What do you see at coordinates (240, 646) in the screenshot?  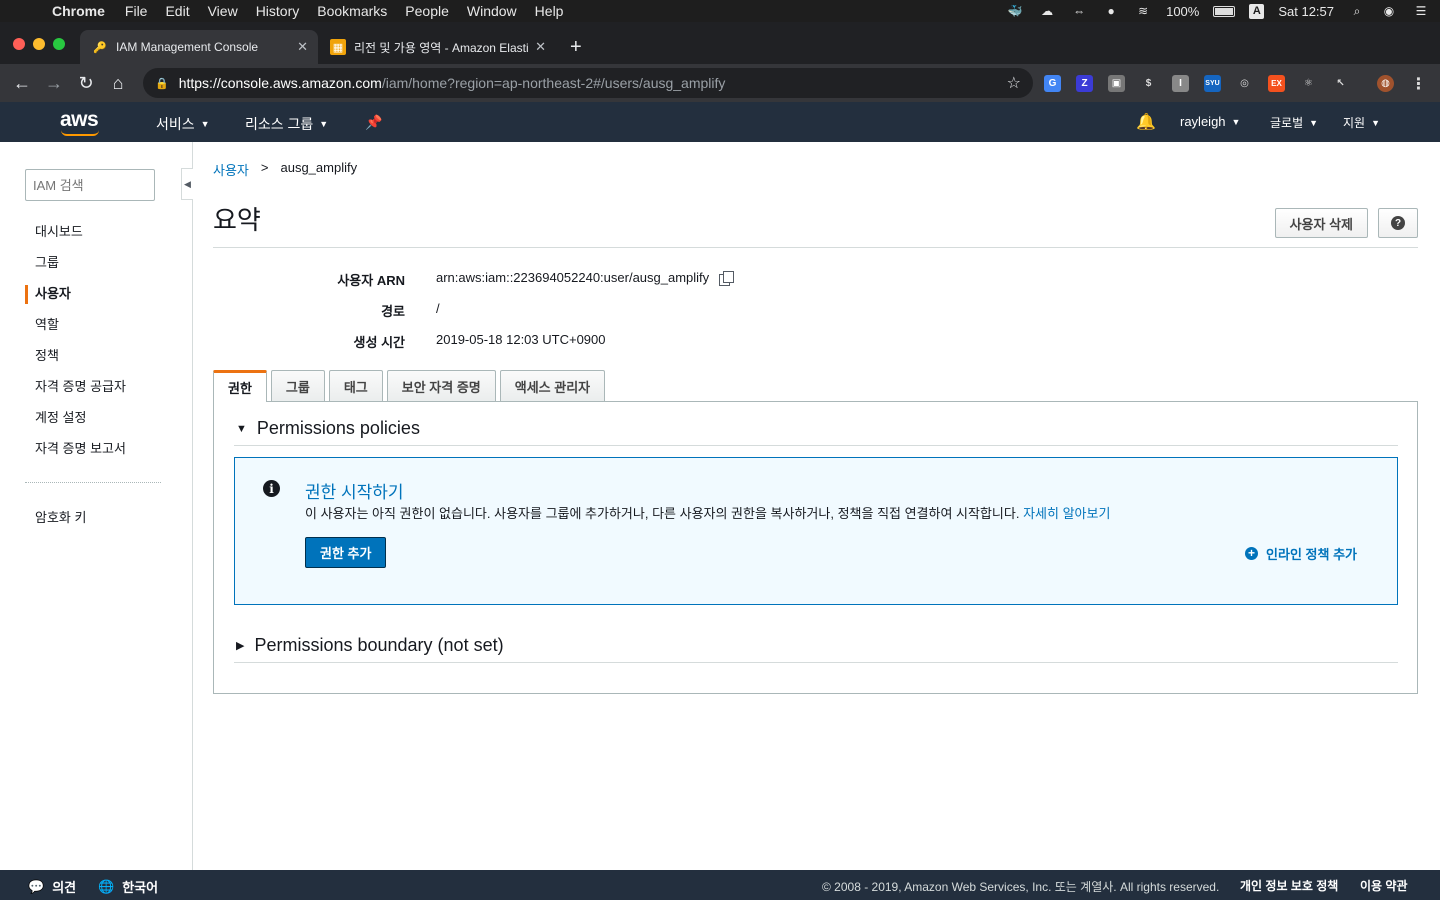 I see `caret-right-icon: ▶` at bounding box center [240, 646].